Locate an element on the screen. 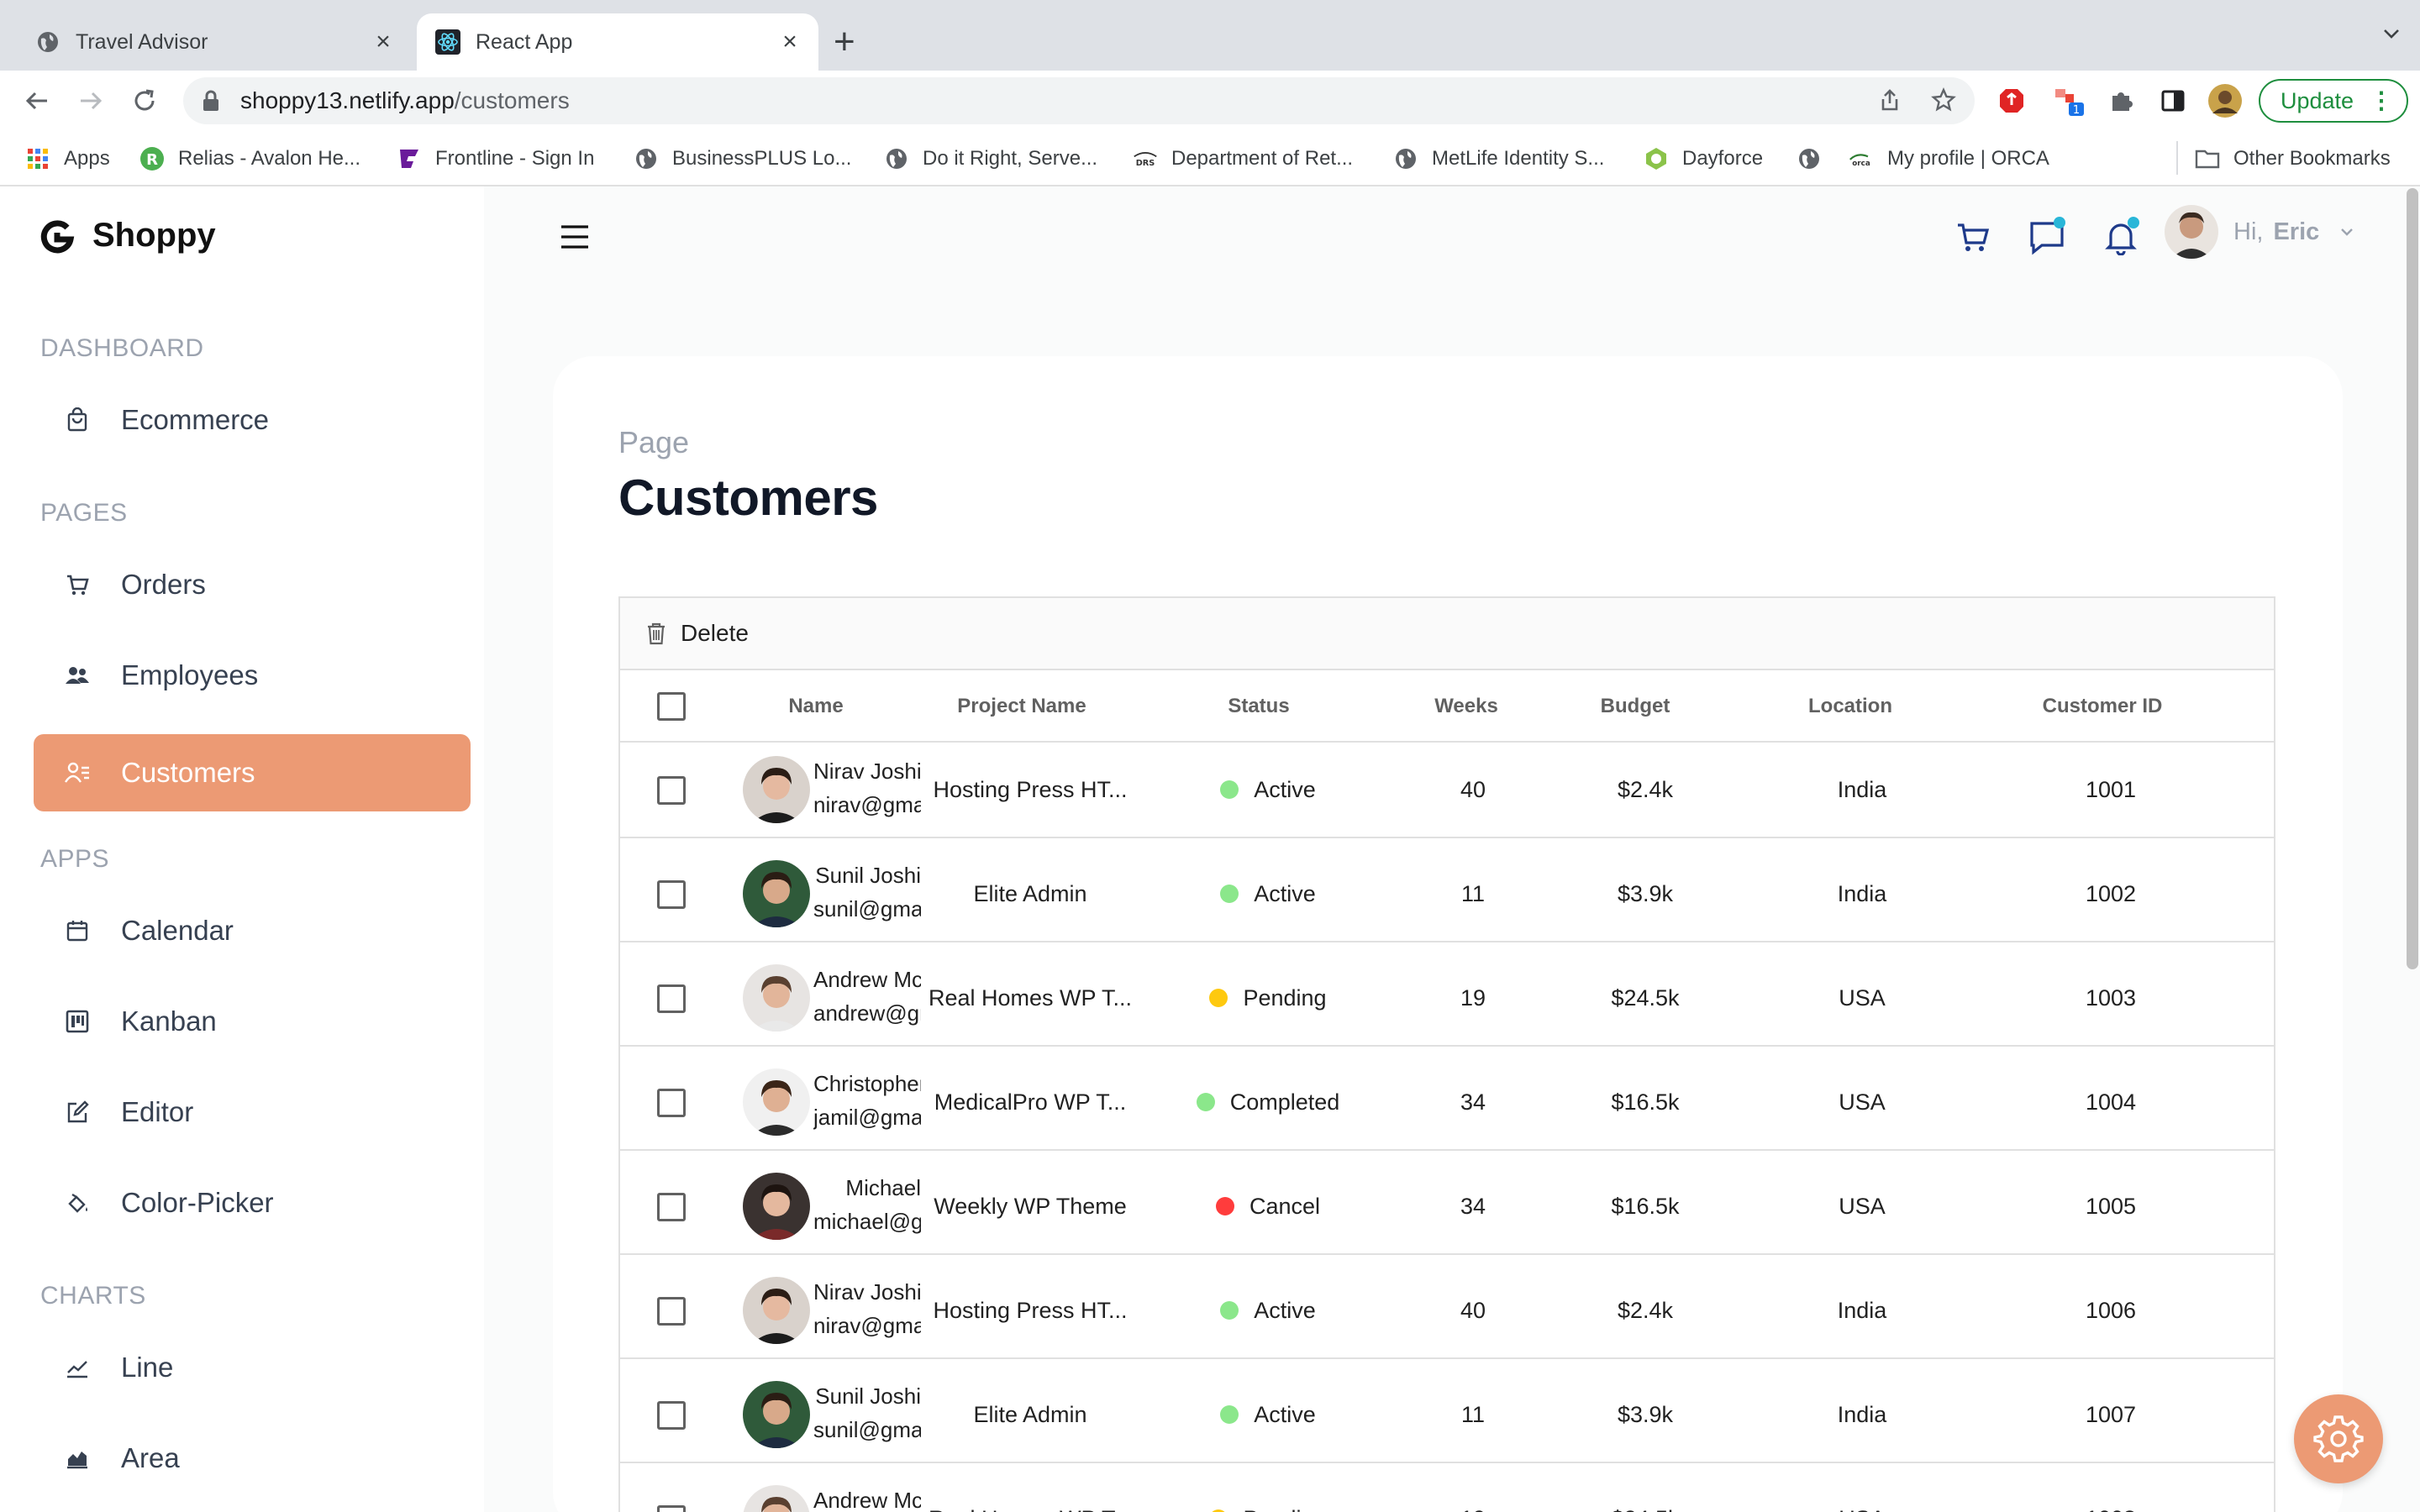 The width and height of the screenshot is (2420, 1512). budget: $3.9k is located at coordinates (1646, 1414).